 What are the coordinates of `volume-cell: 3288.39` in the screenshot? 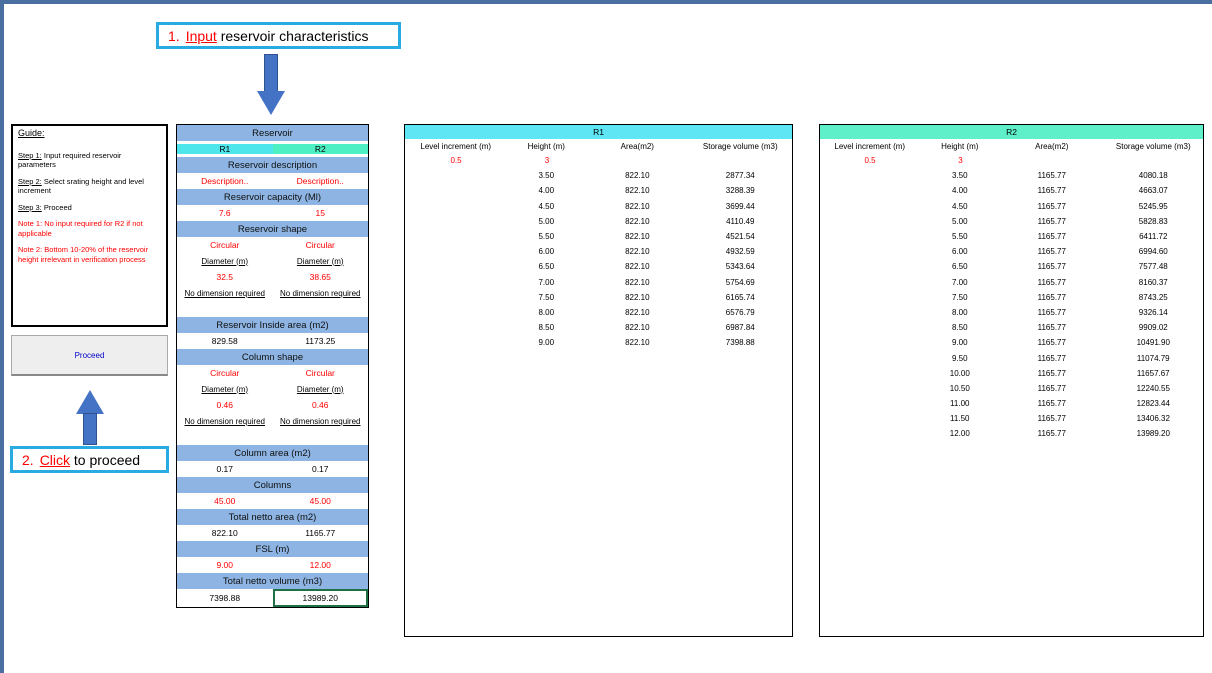 It's located at (740, 191).